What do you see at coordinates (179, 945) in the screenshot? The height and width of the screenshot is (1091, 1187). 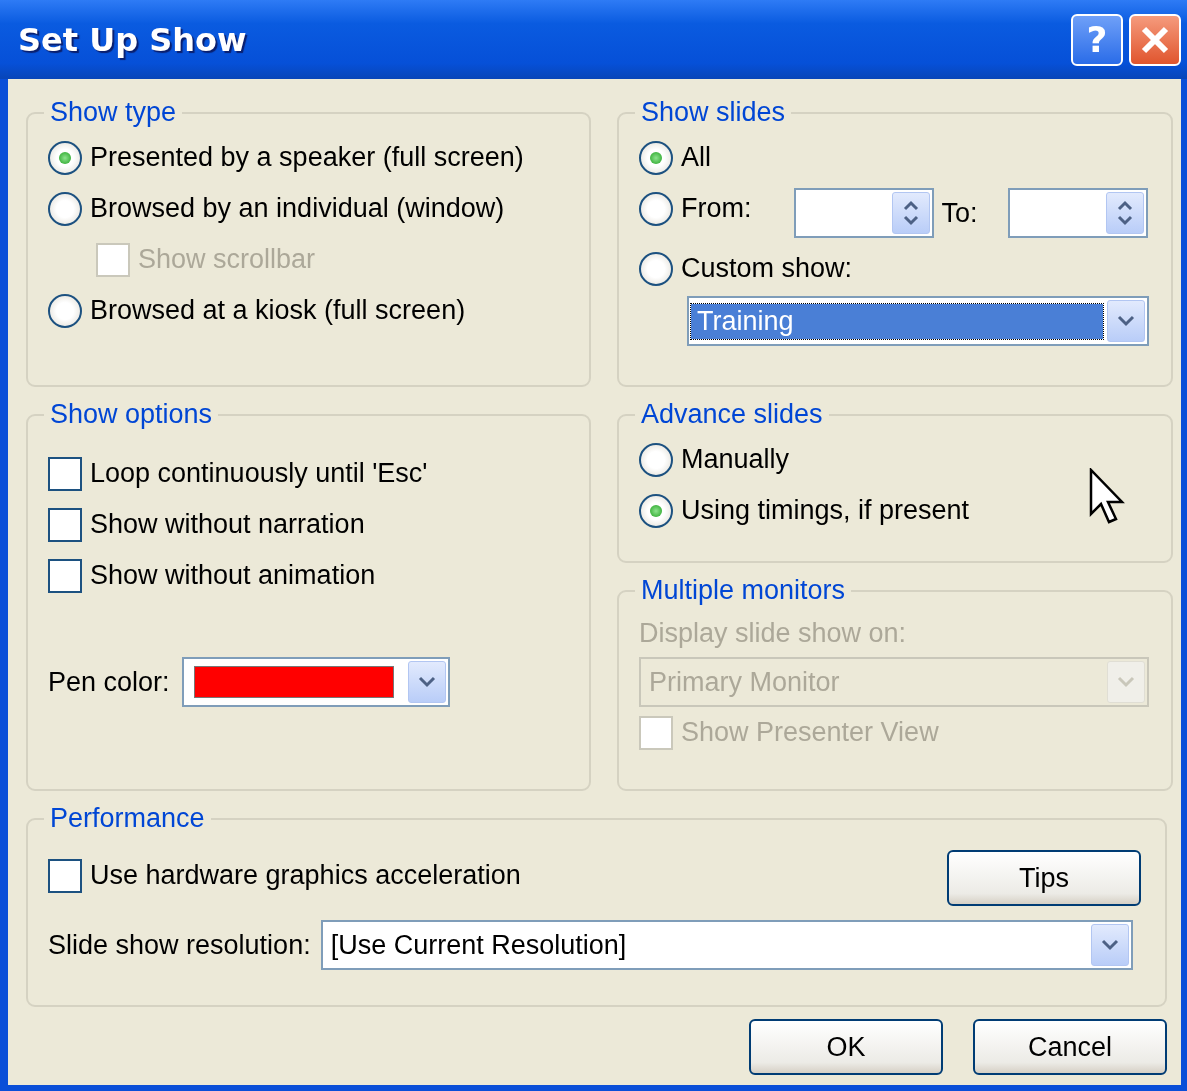 I see `resolution-label: Slide show resolution:` at bounding box center [179, 945].